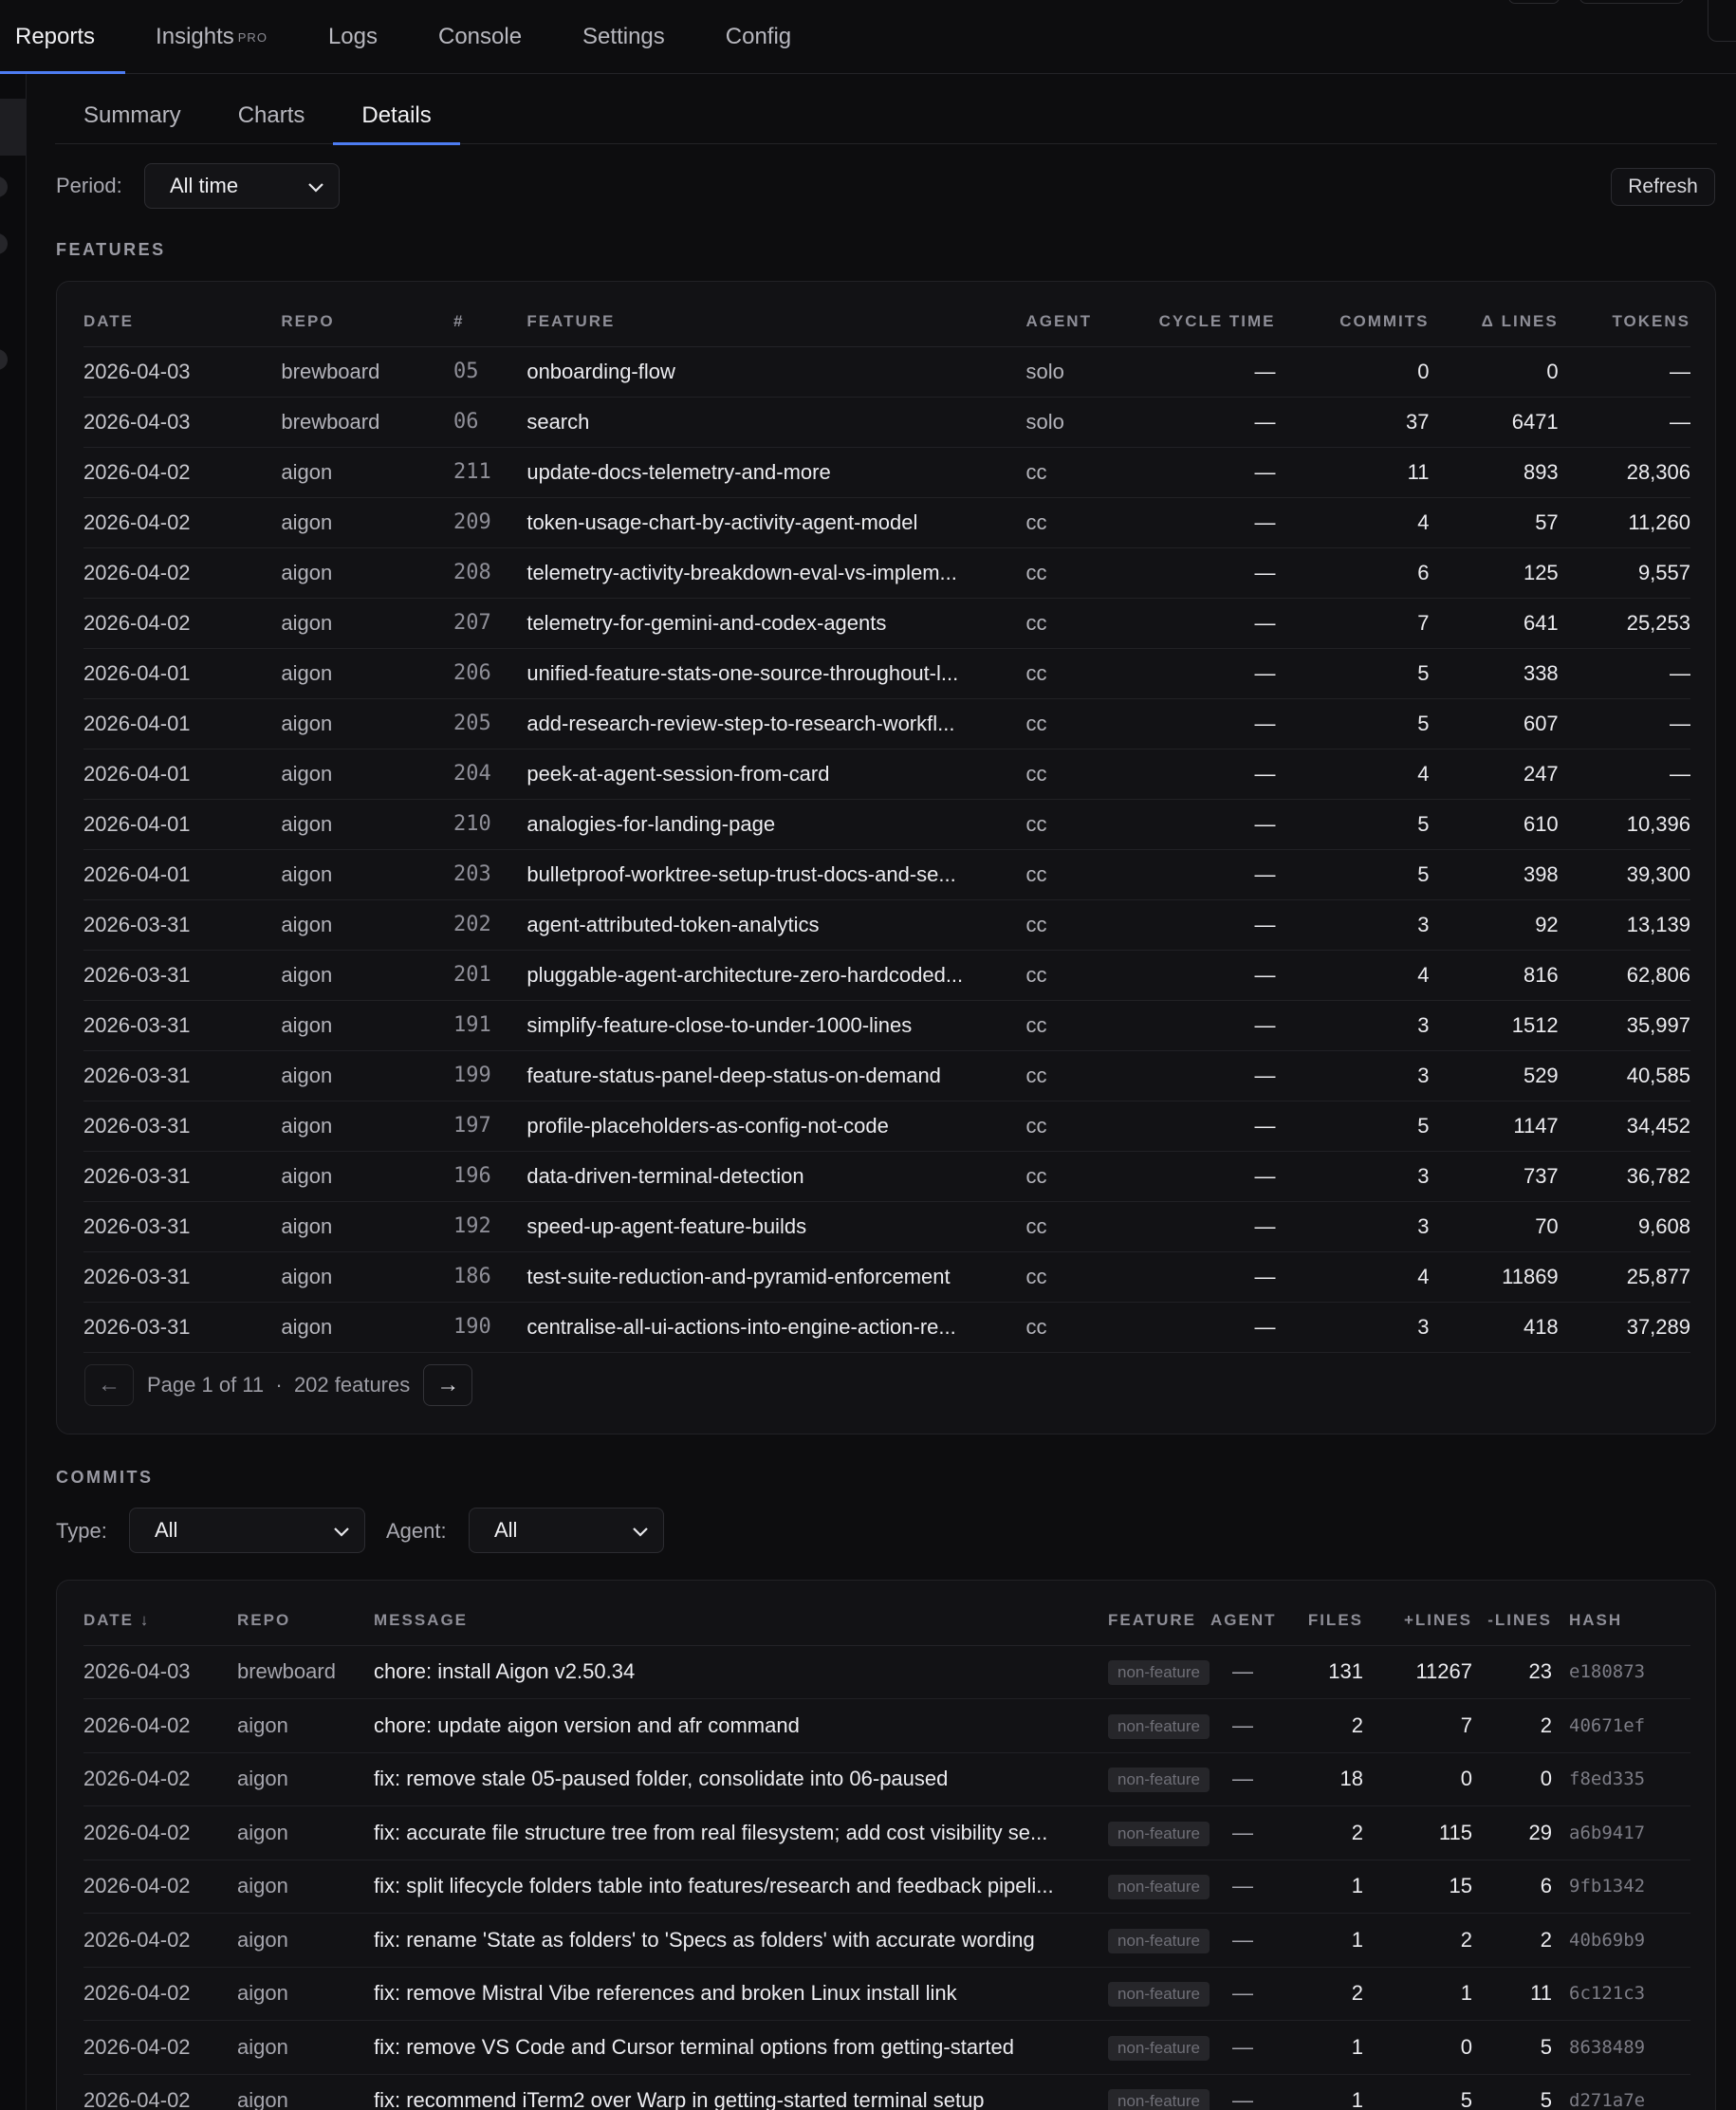  Describe the element at coordinates (1494, 724) in the screenshot. I see `delta-lines-cell: 607` at that location.